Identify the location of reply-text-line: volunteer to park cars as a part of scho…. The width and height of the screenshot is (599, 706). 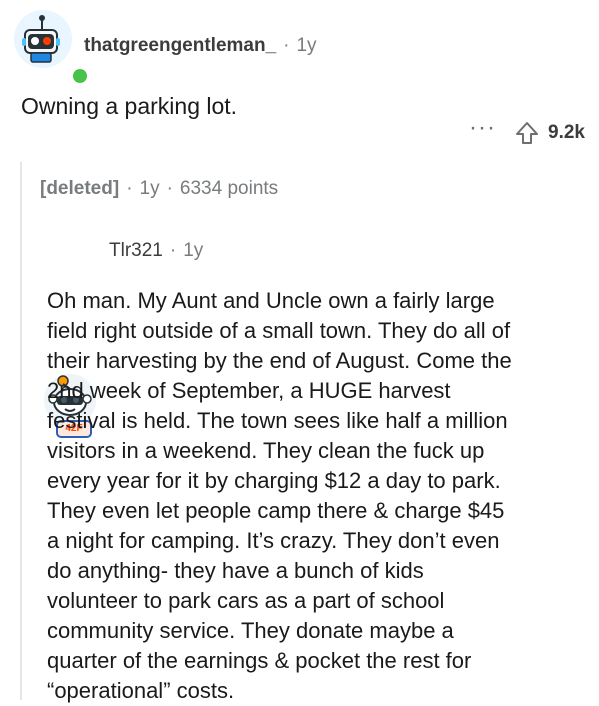
(246, 600).